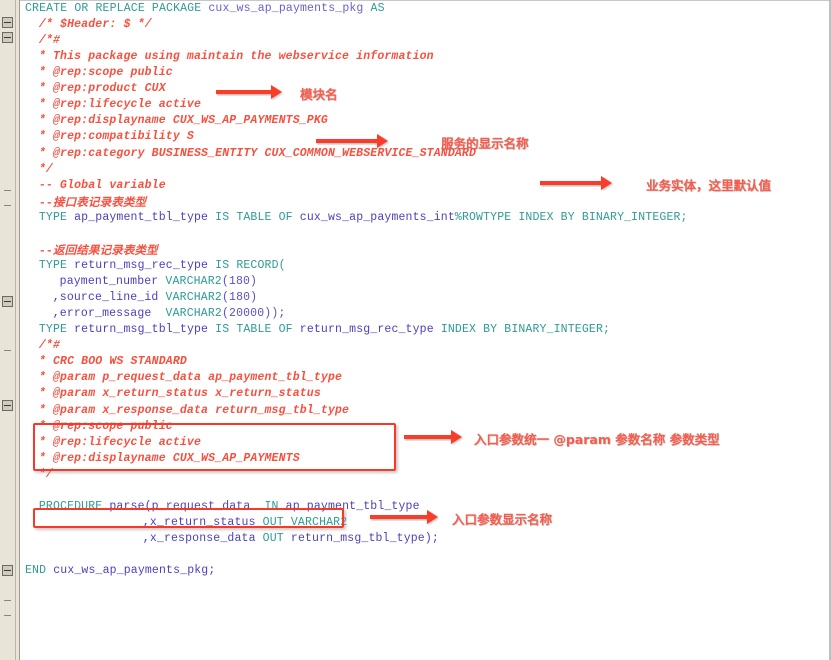  Describe the element at coordinates (571, 217) in the screenshot. I see `code-token: %ROWTYPE INDEX BY BINARY_INTEGER;` at that location.